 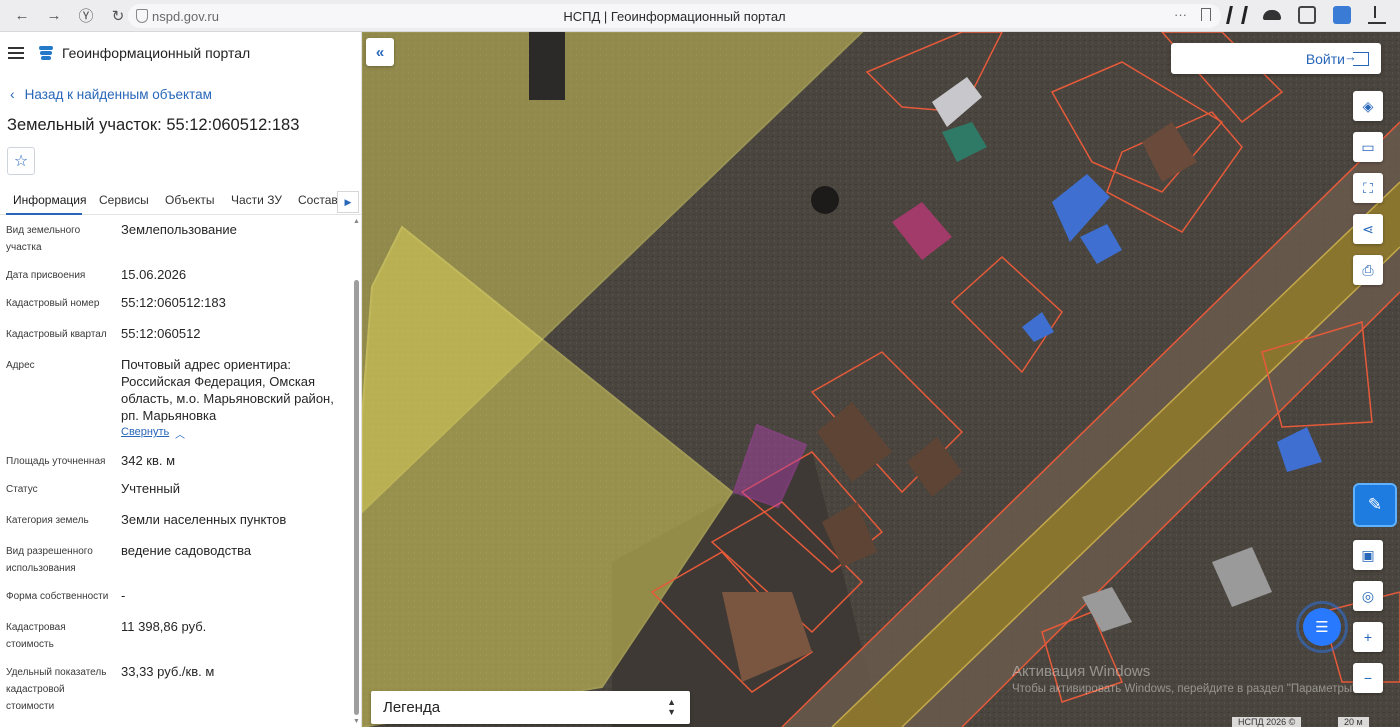 What do you see at coordinates (164, 626) in the screenshot?
I see `info-value: 11 398,86 руб.` at bounding box center [164, 626].